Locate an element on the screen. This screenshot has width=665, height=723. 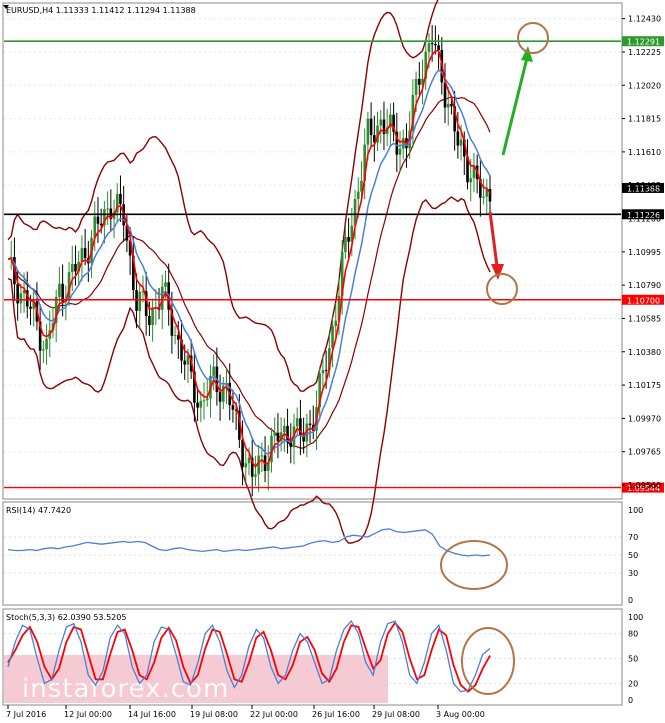
price-tick-label: 1.11405 is located at coordinates (644, 185).